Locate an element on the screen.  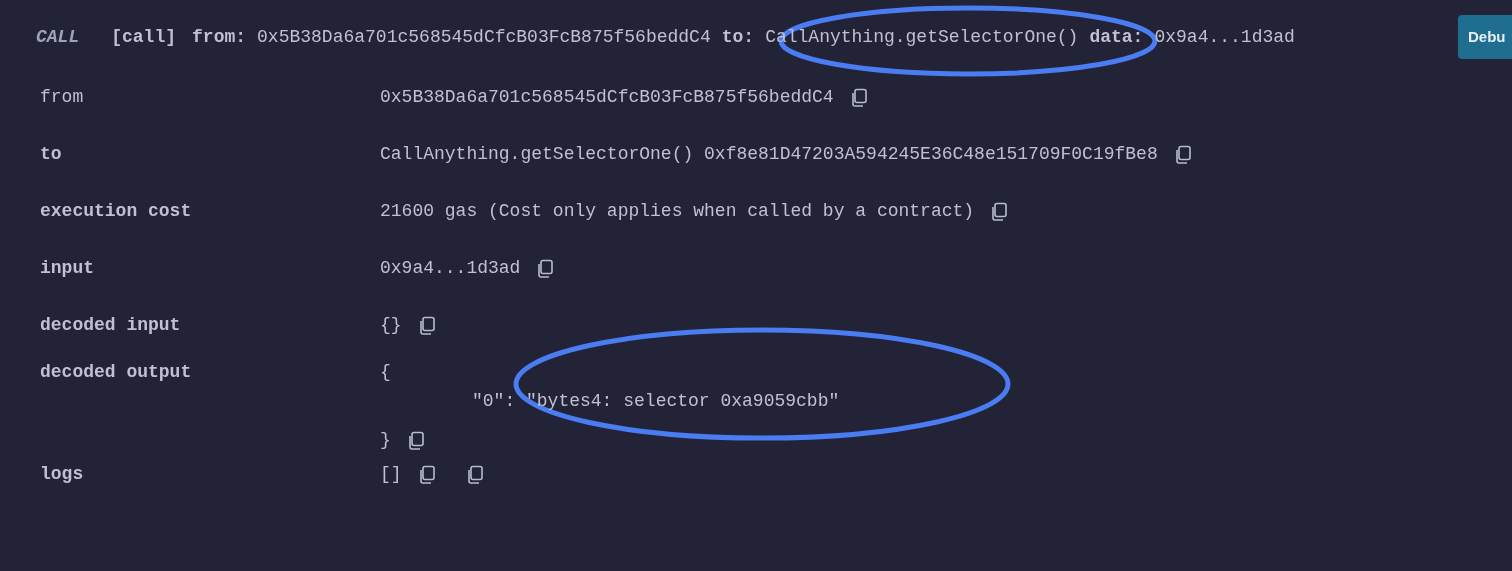
call-kind: CALL is located at coordinates (58, 37).